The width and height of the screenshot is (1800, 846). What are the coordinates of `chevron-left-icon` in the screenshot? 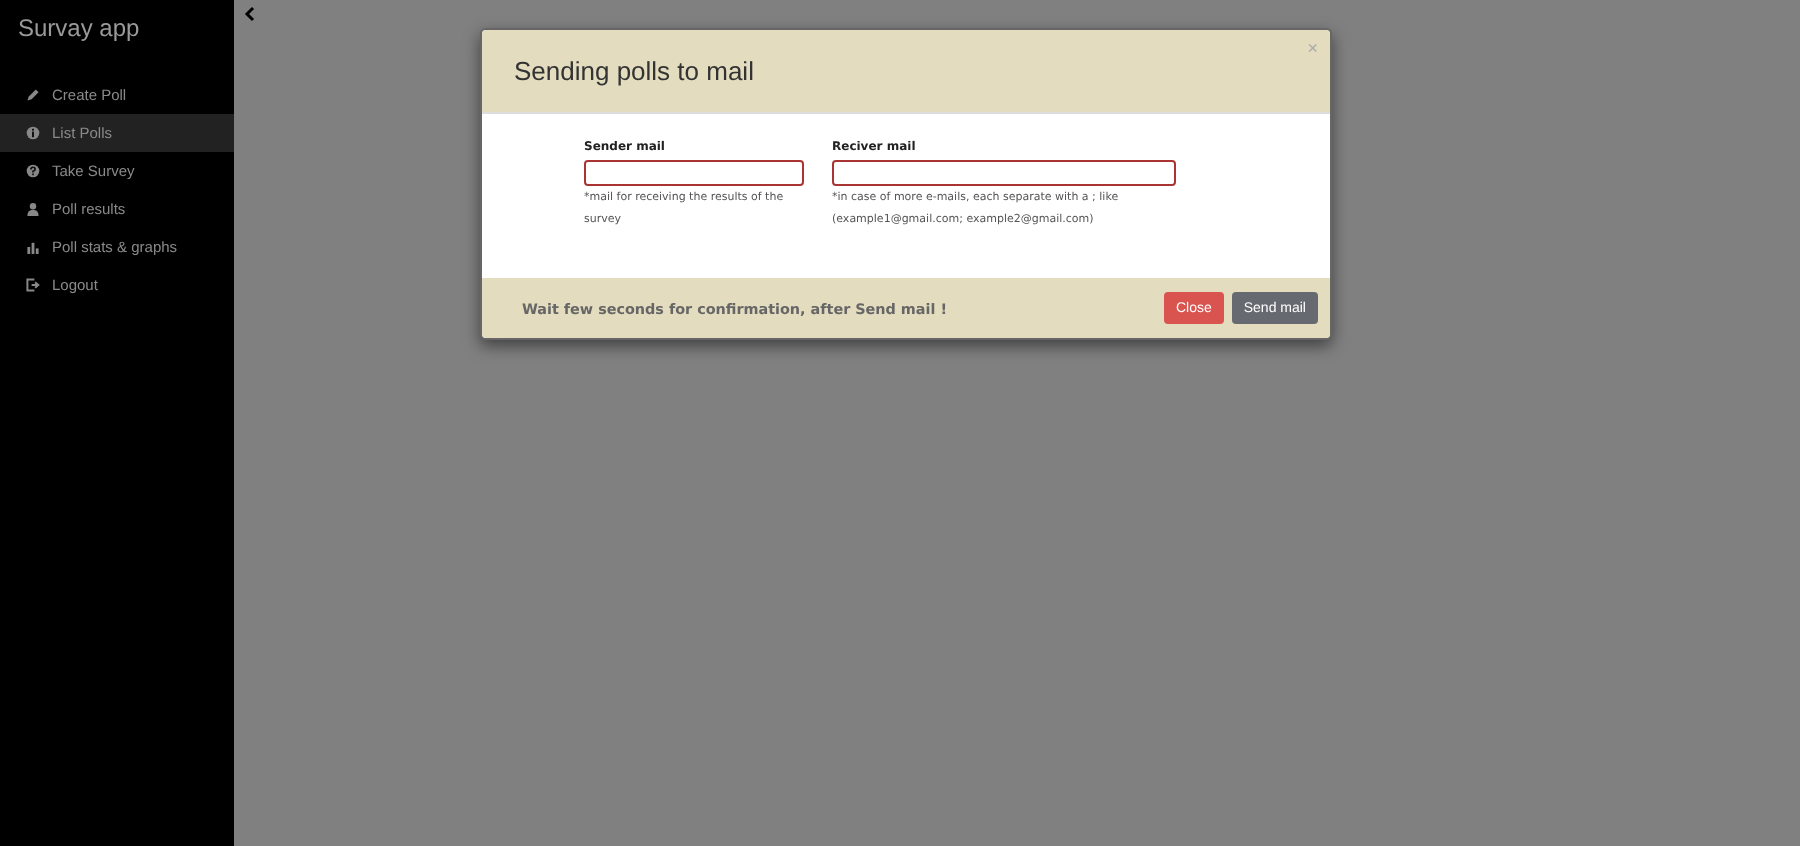 It's located at (250, 14).